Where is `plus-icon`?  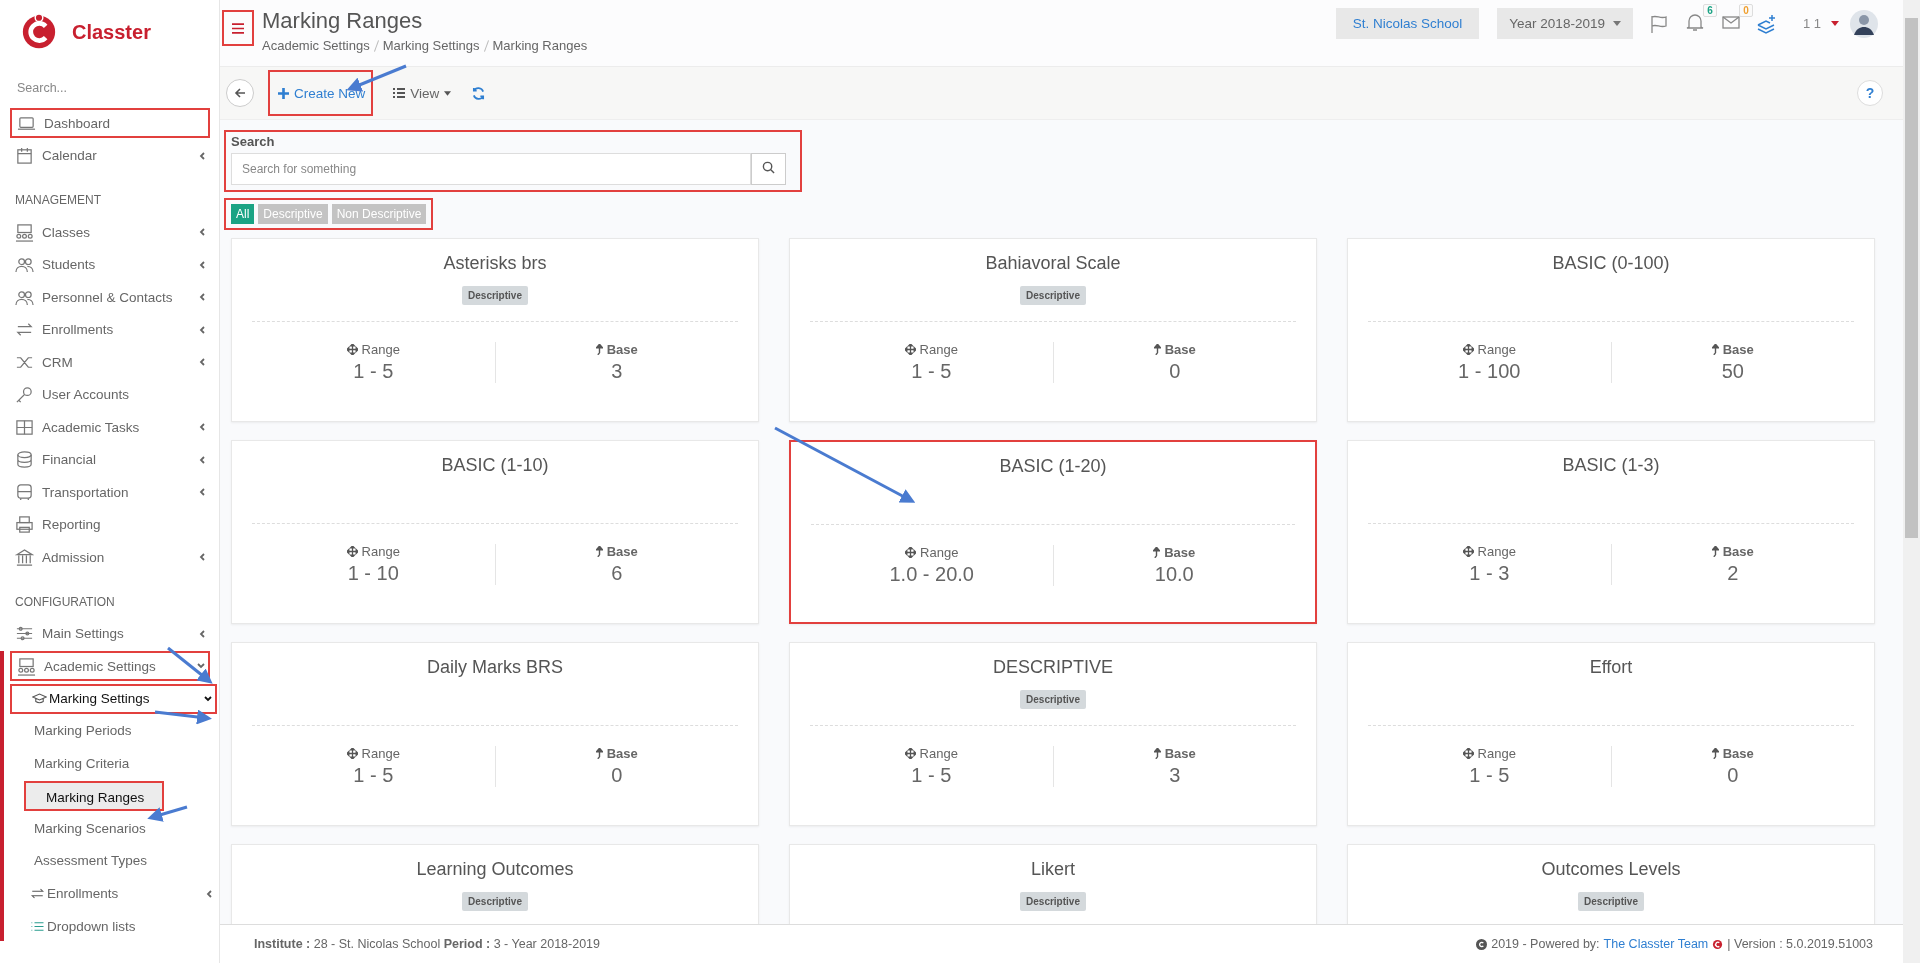 plus-icon is located at coordinates (283, 93).